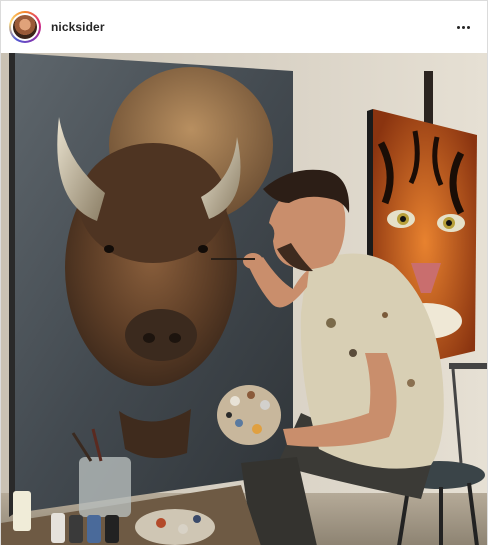 This screenshot has height=545, width=488. I want to click on avatar-border, so click(25, 27).